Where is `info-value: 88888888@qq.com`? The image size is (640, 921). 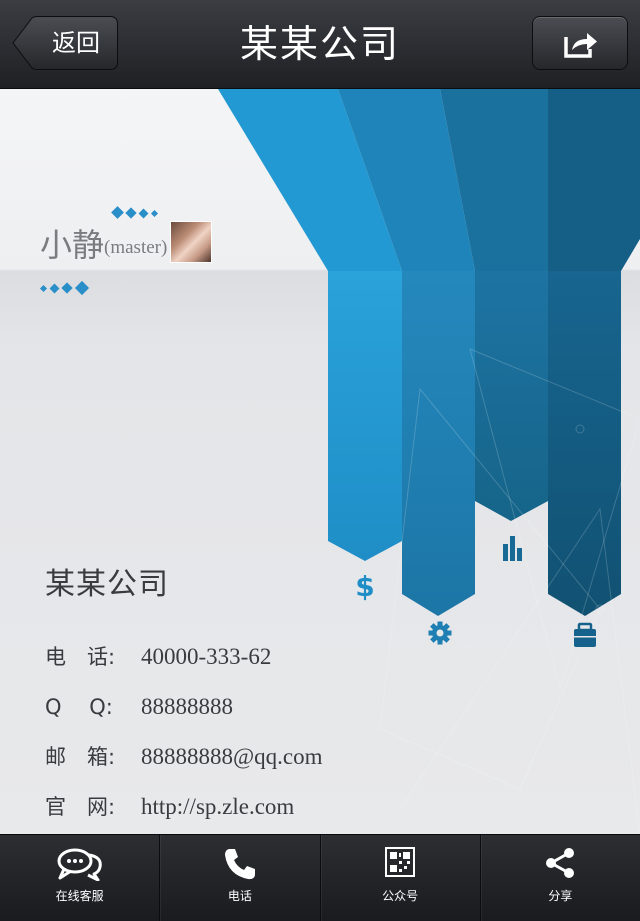
info-value: 88888888@qq.com is located at coordinates (232, 756).